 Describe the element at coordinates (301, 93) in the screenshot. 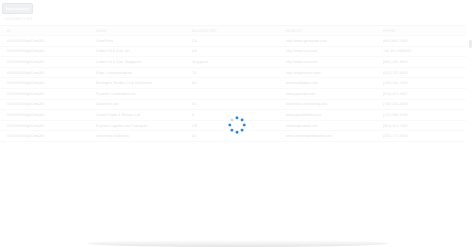

I see `cell-website: www.pyramid.com` at that location.